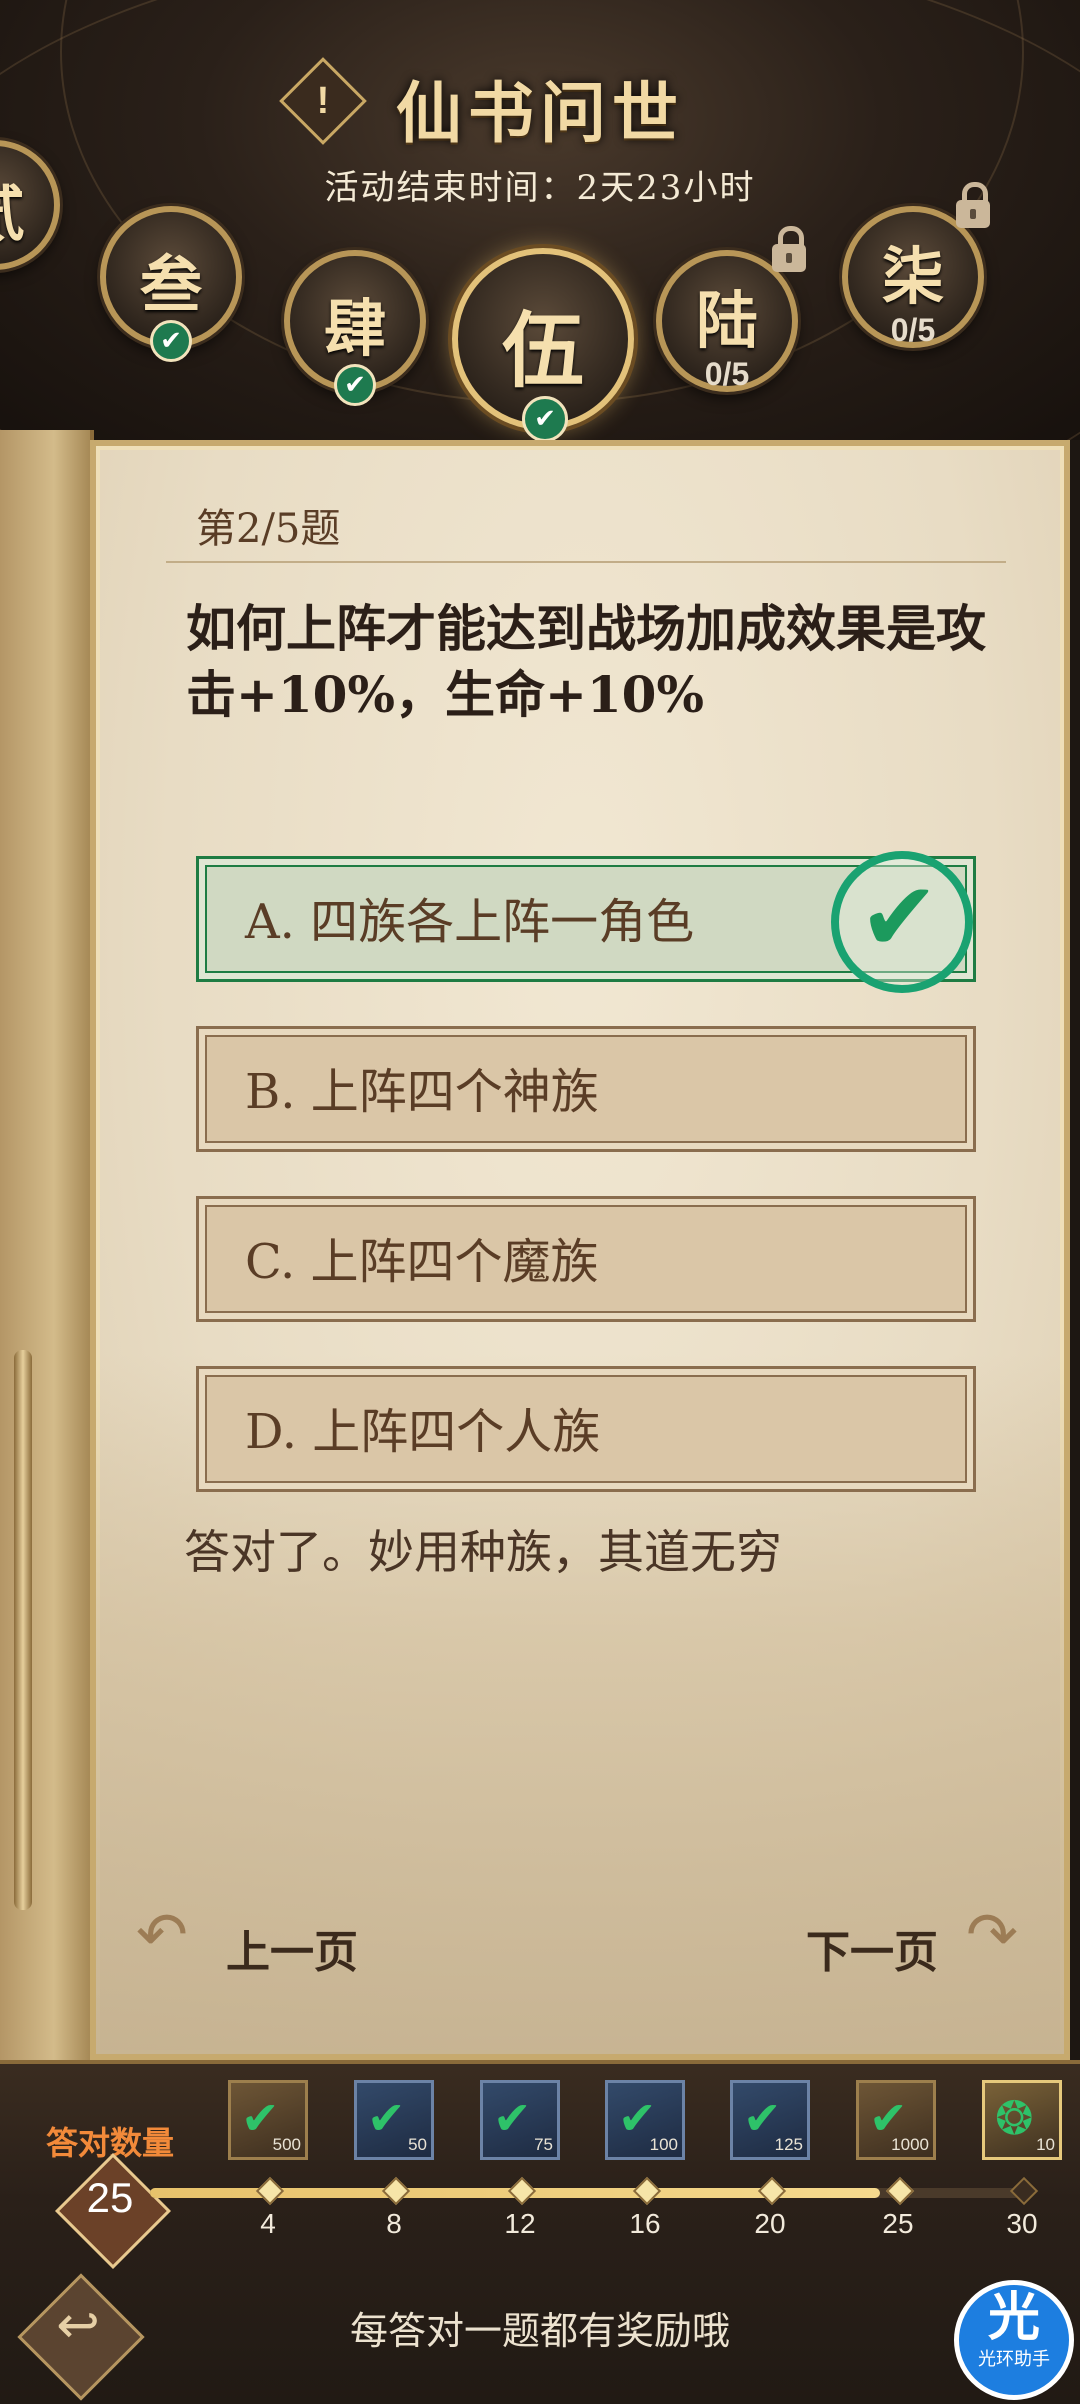 The height and width of the screenshot is (2404, 1080). What do you see at coordinates (539, 2331) in the screenshot?
I see `reward-hint: 每答对一题都有奖励哦` at bounding box center [539, 2331].